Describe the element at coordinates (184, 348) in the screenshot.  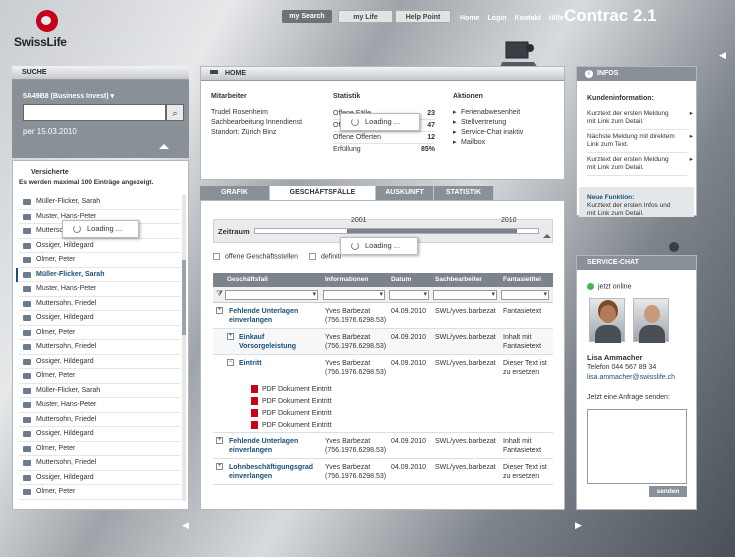
I see `list-scrollbar` at that location.